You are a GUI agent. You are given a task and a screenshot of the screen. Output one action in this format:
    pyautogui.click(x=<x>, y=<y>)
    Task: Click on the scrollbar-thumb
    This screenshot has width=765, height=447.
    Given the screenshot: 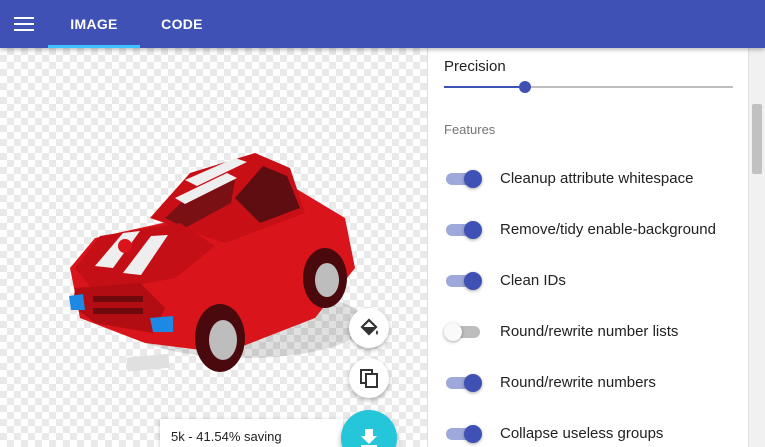 What is the action you would take?
    pyautogui.click(x=757, y=139)
    